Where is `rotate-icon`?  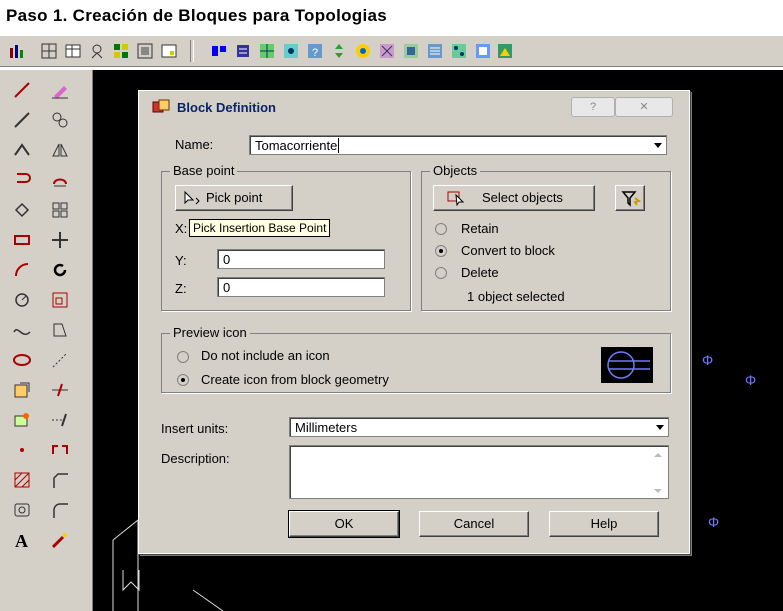 rotate-icon is located at coordinates (60, 270).